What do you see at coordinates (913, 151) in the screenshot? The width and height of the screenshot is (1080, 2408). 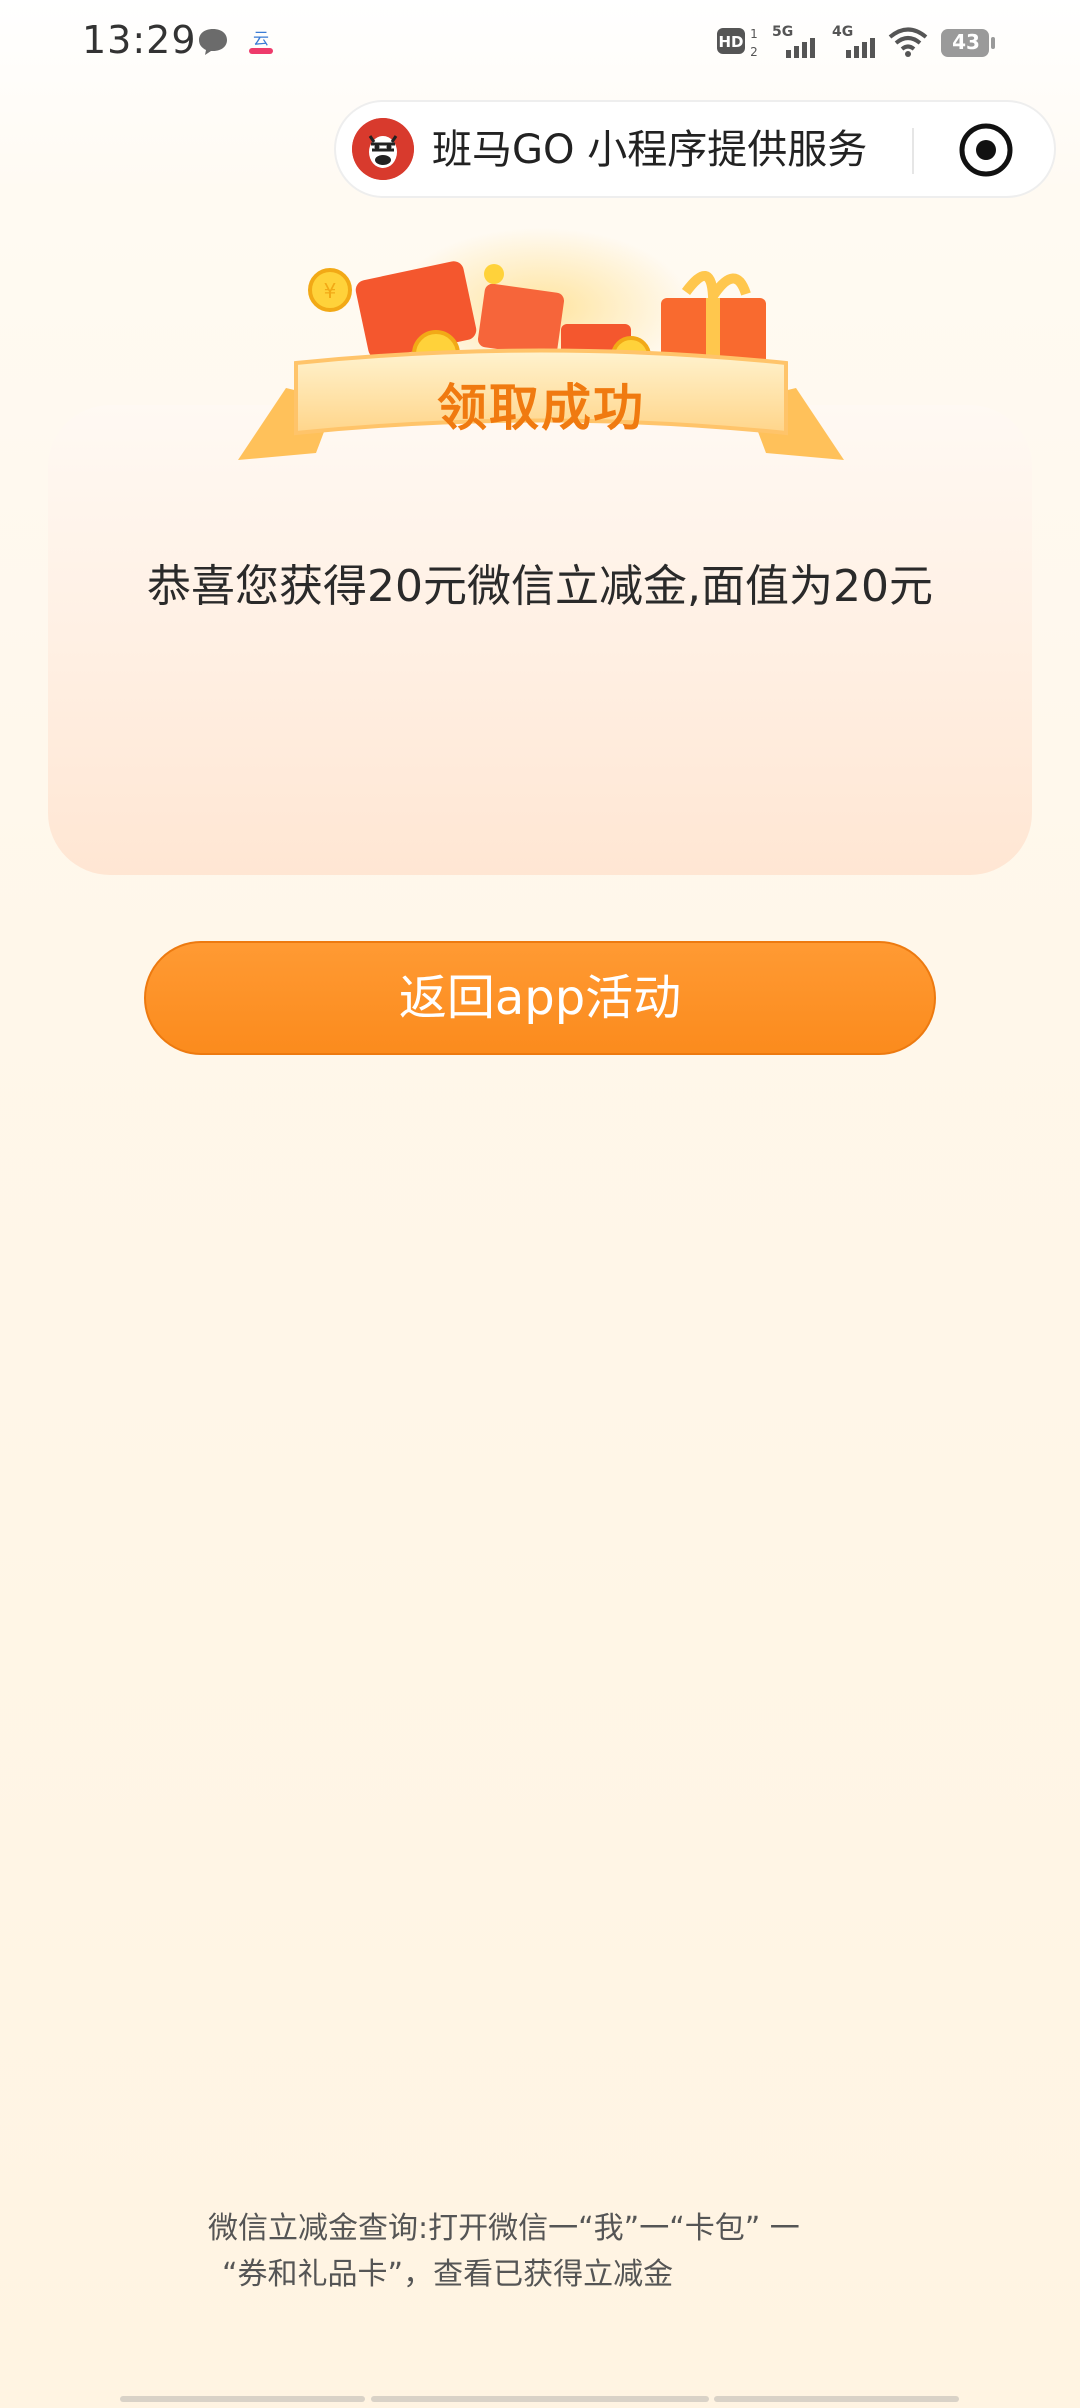 I see `capsule-divider` at bounding box center [913, 151].